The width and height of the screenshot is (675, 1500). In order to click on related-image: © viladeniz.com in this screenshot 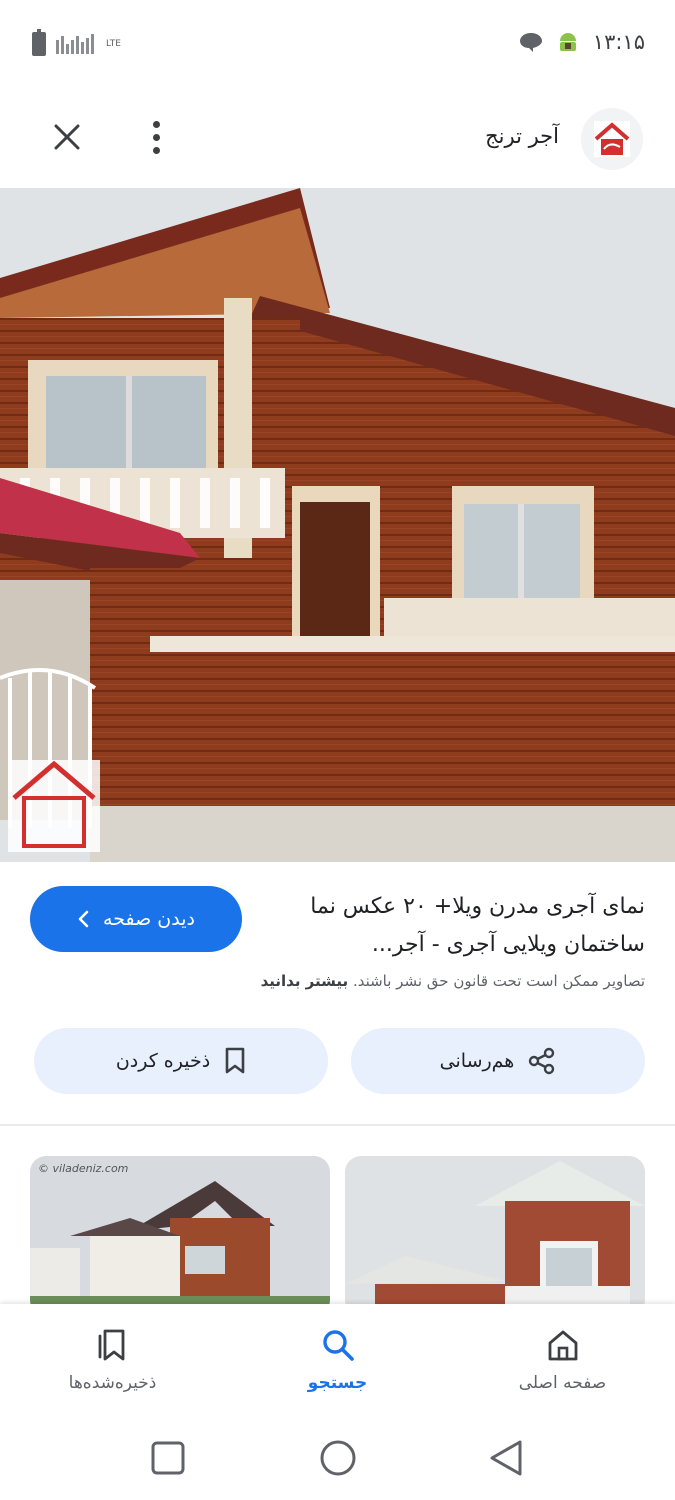, I will do `click(180, 1236)`.